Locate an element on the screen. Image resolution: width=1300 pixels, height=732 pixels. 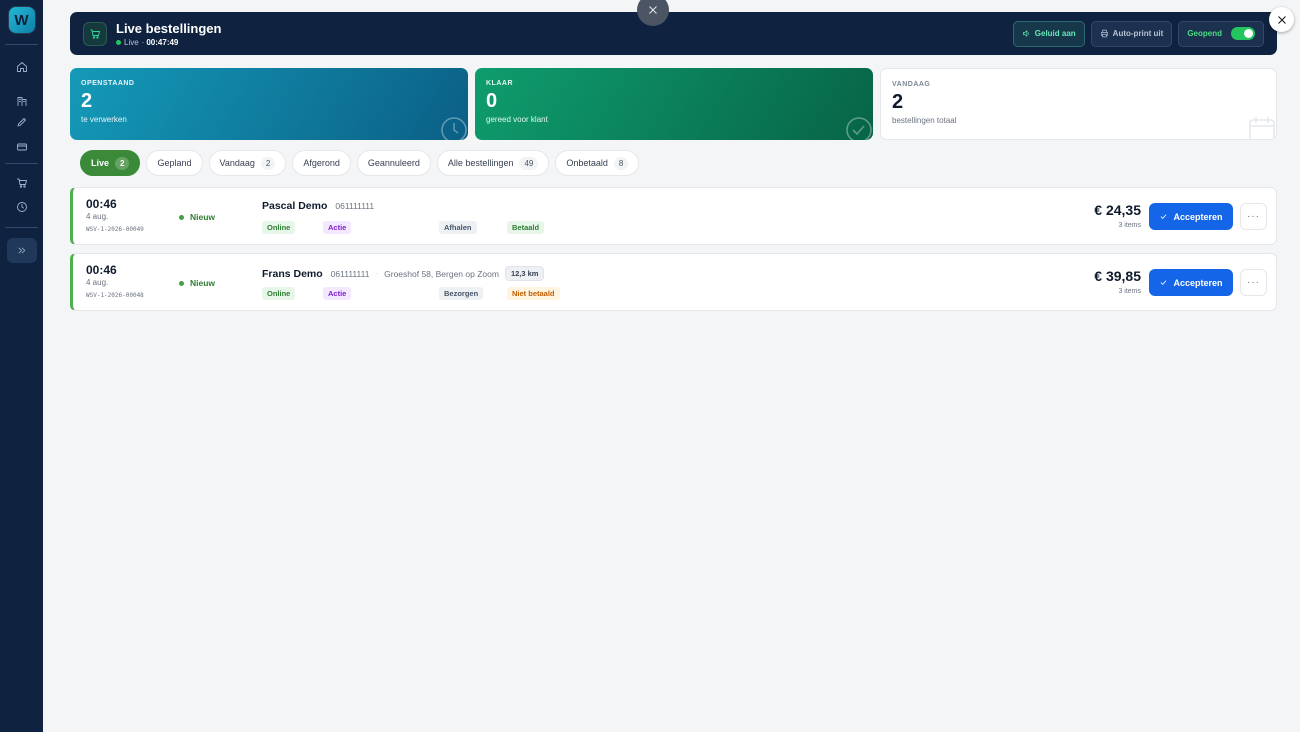
tab-label: Vandaag is located at coordinates (237, 163).